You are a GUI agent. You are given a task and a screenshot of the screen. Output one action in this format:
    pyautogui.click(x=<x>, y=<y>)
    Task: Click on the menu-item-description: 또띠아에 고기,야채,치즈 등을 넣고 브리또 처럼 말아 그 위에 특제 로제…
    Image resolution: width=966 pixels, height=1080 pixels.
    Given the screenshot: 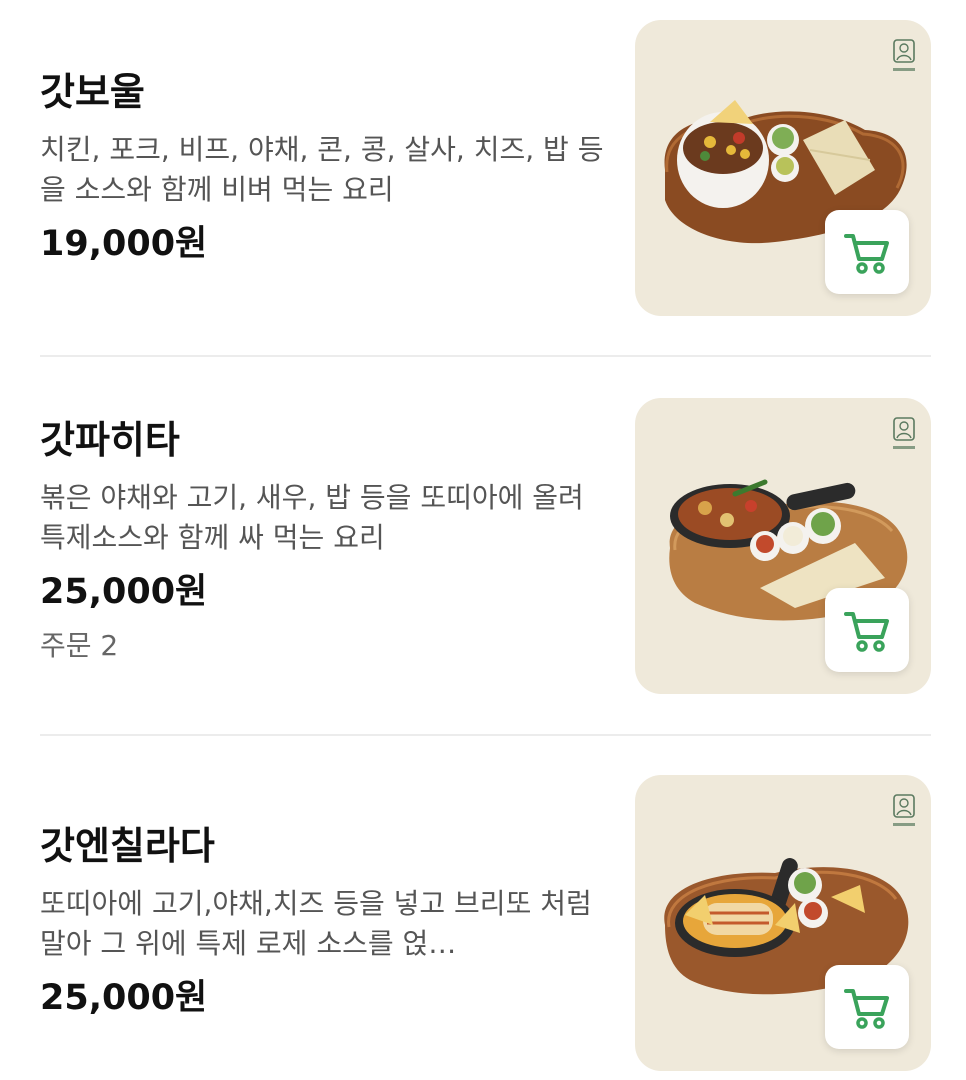 What is the action you would take?
    pyautogui.click(x=316, y=923)
    